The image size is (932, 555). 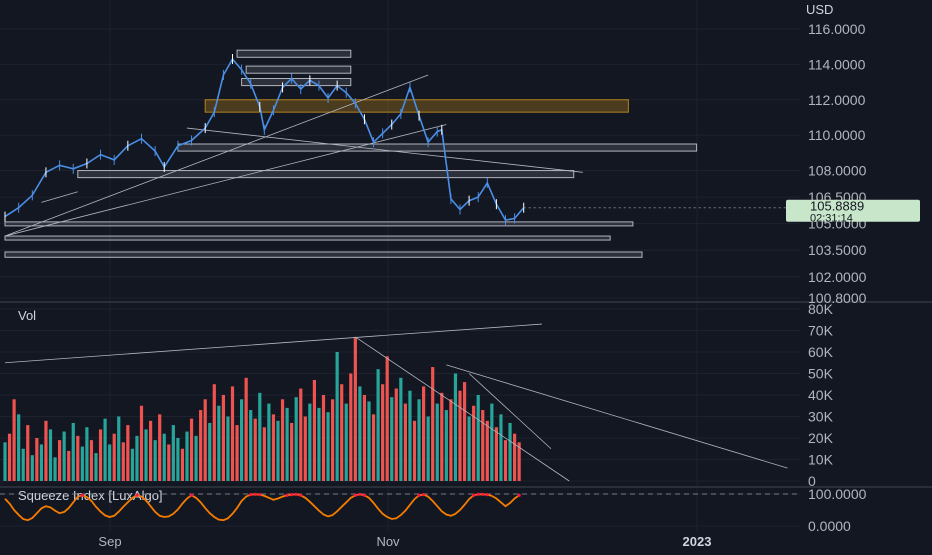 What do you see at coordinates (837, 171) in the screenshot?
I see `price-tick-label: 108.0000` at bounding box center [837, 171].